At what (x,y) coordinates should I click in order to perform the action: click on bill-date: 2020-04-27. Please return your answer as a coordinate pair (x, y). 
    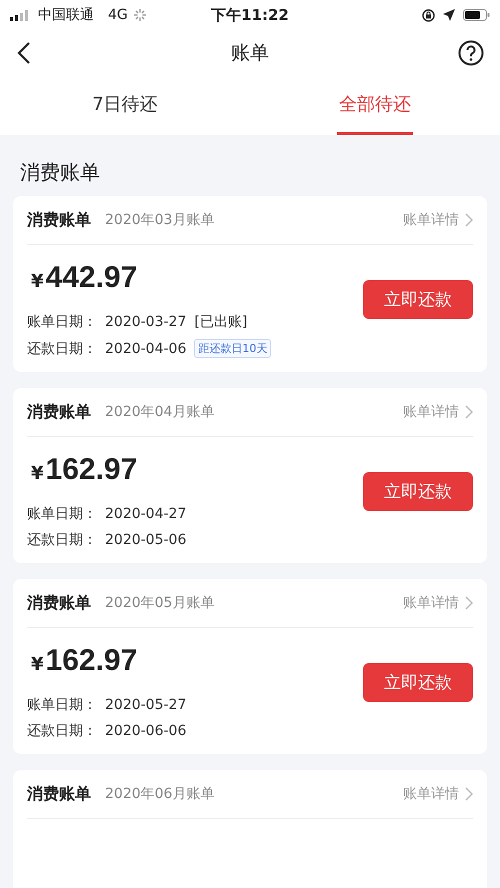
    Looking at the image, I should click on (145, 514).